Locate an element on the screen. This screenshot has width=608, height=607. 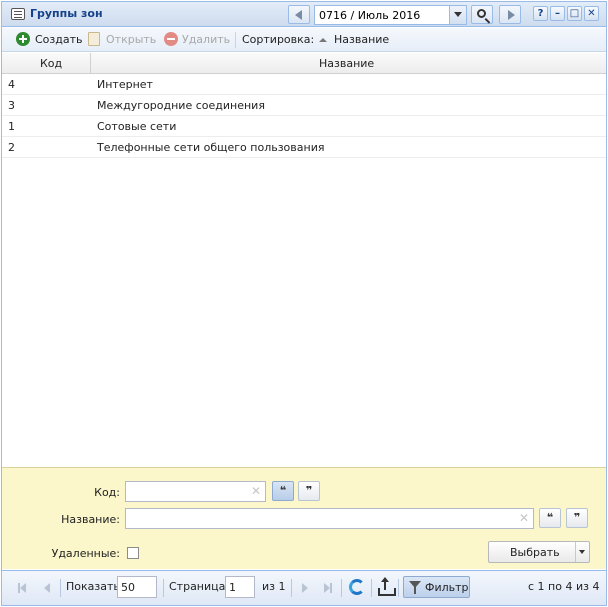
next-page-icon is located at coordinates (305, 588).